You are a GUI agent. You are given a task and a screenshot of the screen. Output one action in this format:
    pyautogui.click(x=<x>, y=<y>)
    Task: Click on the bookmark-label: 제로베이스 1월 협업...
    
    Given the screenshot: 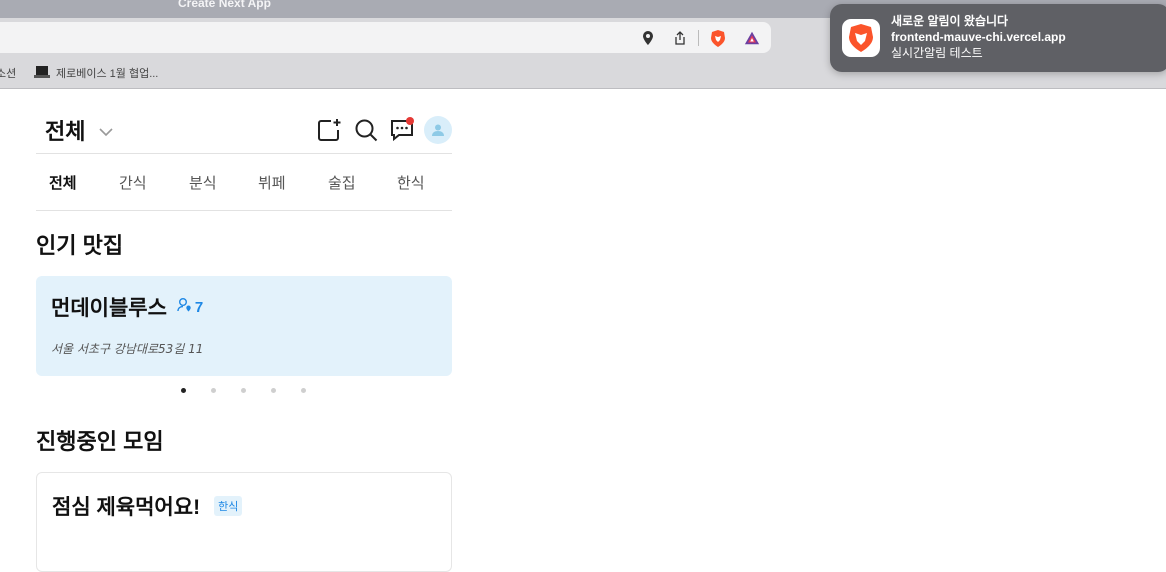 What is the action you would take?
    pyautogui.click(x=107, y=74)
    